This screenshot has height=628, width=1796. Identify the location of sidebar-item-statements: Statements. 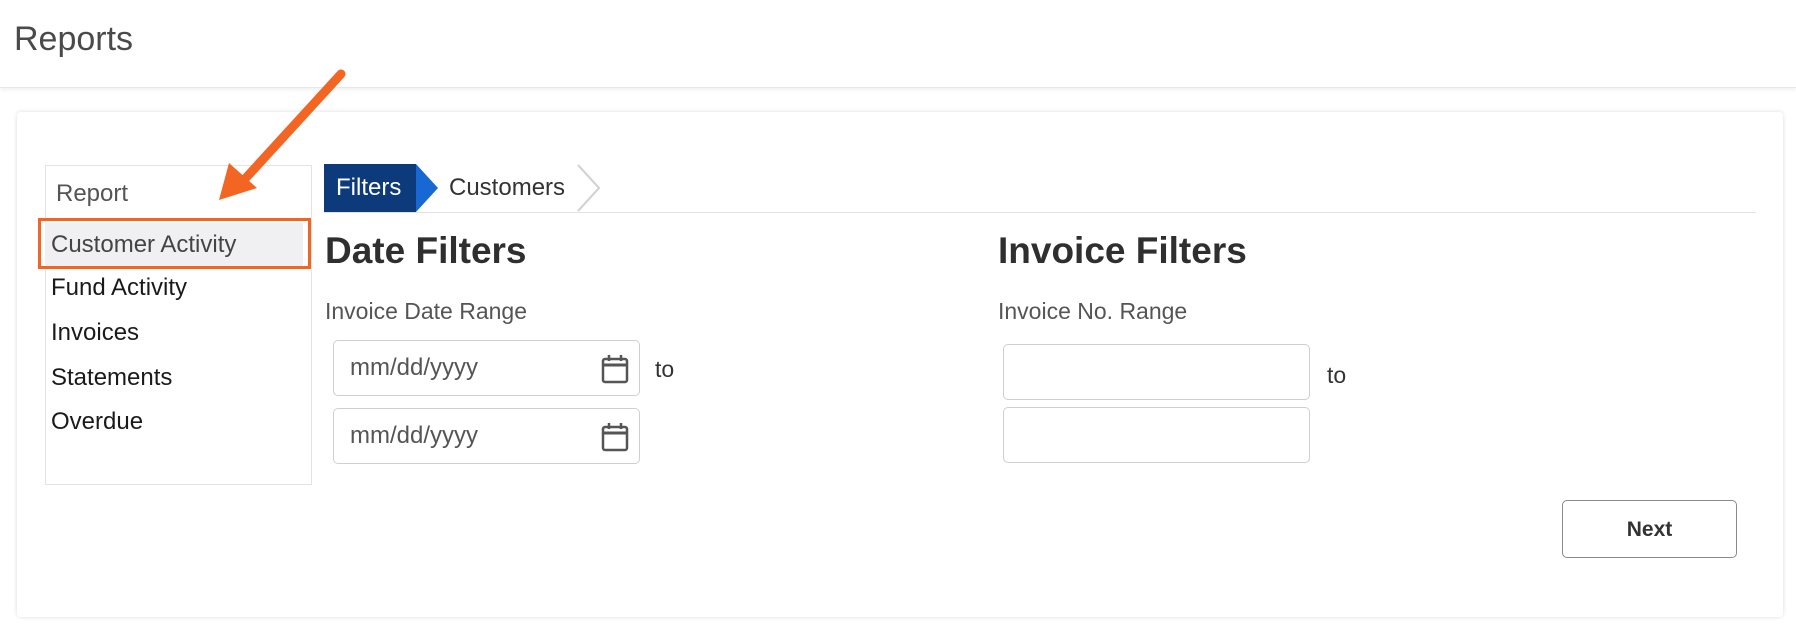
(174, 378).